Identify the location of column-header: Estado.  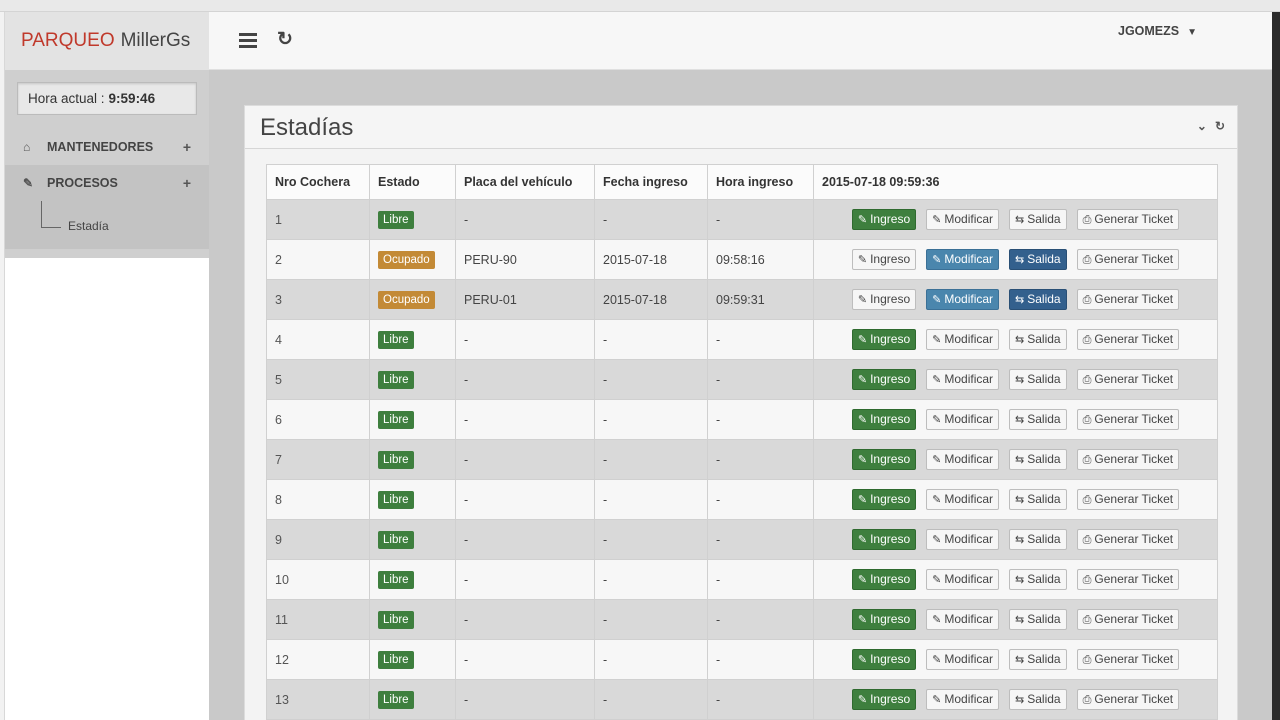
(412, 182).